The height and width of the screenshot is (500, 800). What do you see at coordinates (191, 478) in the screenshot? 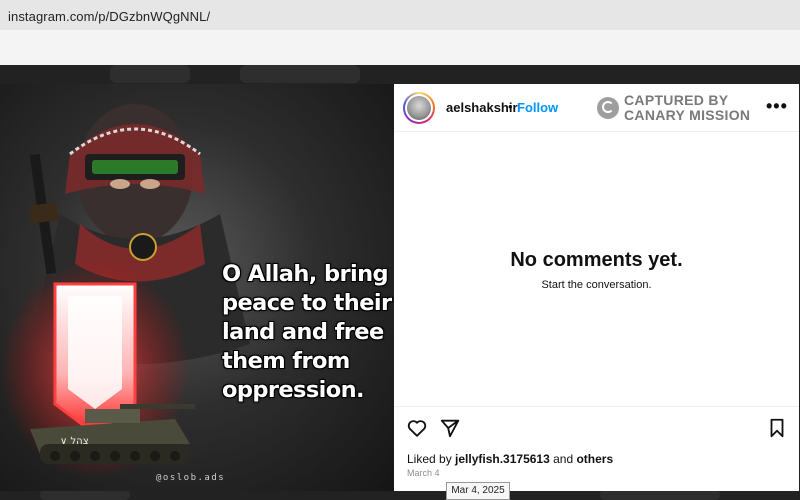
I see `watermark: @oslob.ads` at bounding box center [191, 478].